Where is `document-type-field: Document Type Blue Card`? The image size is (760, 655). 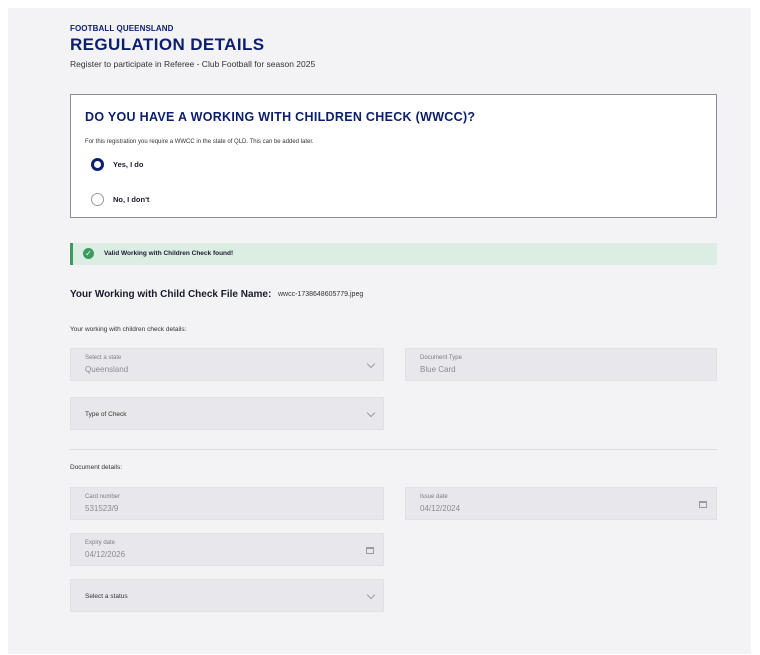 document-type-field: Document Type Blue Card is located at coordinates (561, 364).